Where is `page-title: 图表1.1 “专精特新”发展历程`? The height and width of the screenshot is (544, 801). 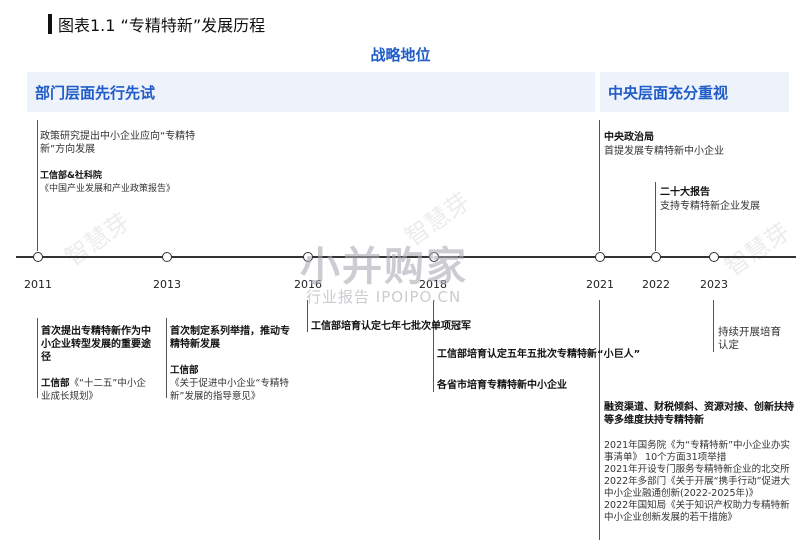
page-title: 图表1.1 “专精特新”发展历程 is located at coordinates (162, 25).